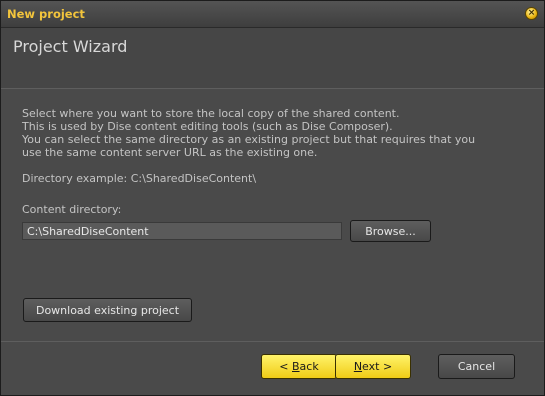  Describe the element at coordinates (139, 178) in the screenshot. I see `directory-example: Directory example: C:\SharedDiseContent\` at that location.